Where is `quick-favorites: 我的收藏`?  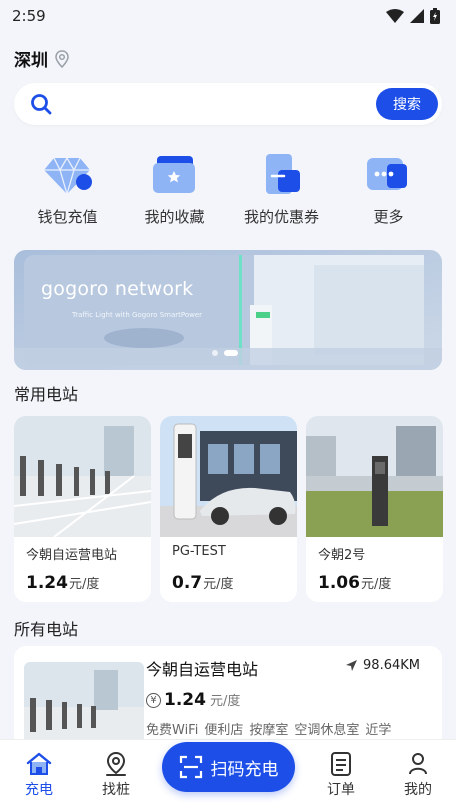
quick-favorites: 我的收藏 is located at coordinates (174, 188).